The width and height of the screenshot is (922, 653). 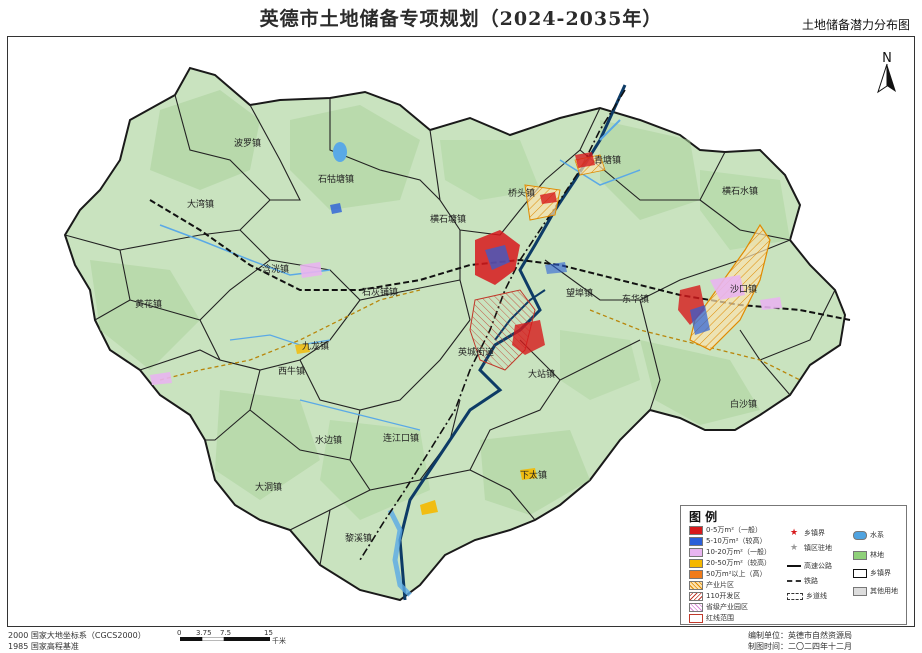 What do you see at coordinates (800, 646) in the screenshot?
I see `date-note: 制图时间：二〇二四年十二月` at bounding box center [800, 646].